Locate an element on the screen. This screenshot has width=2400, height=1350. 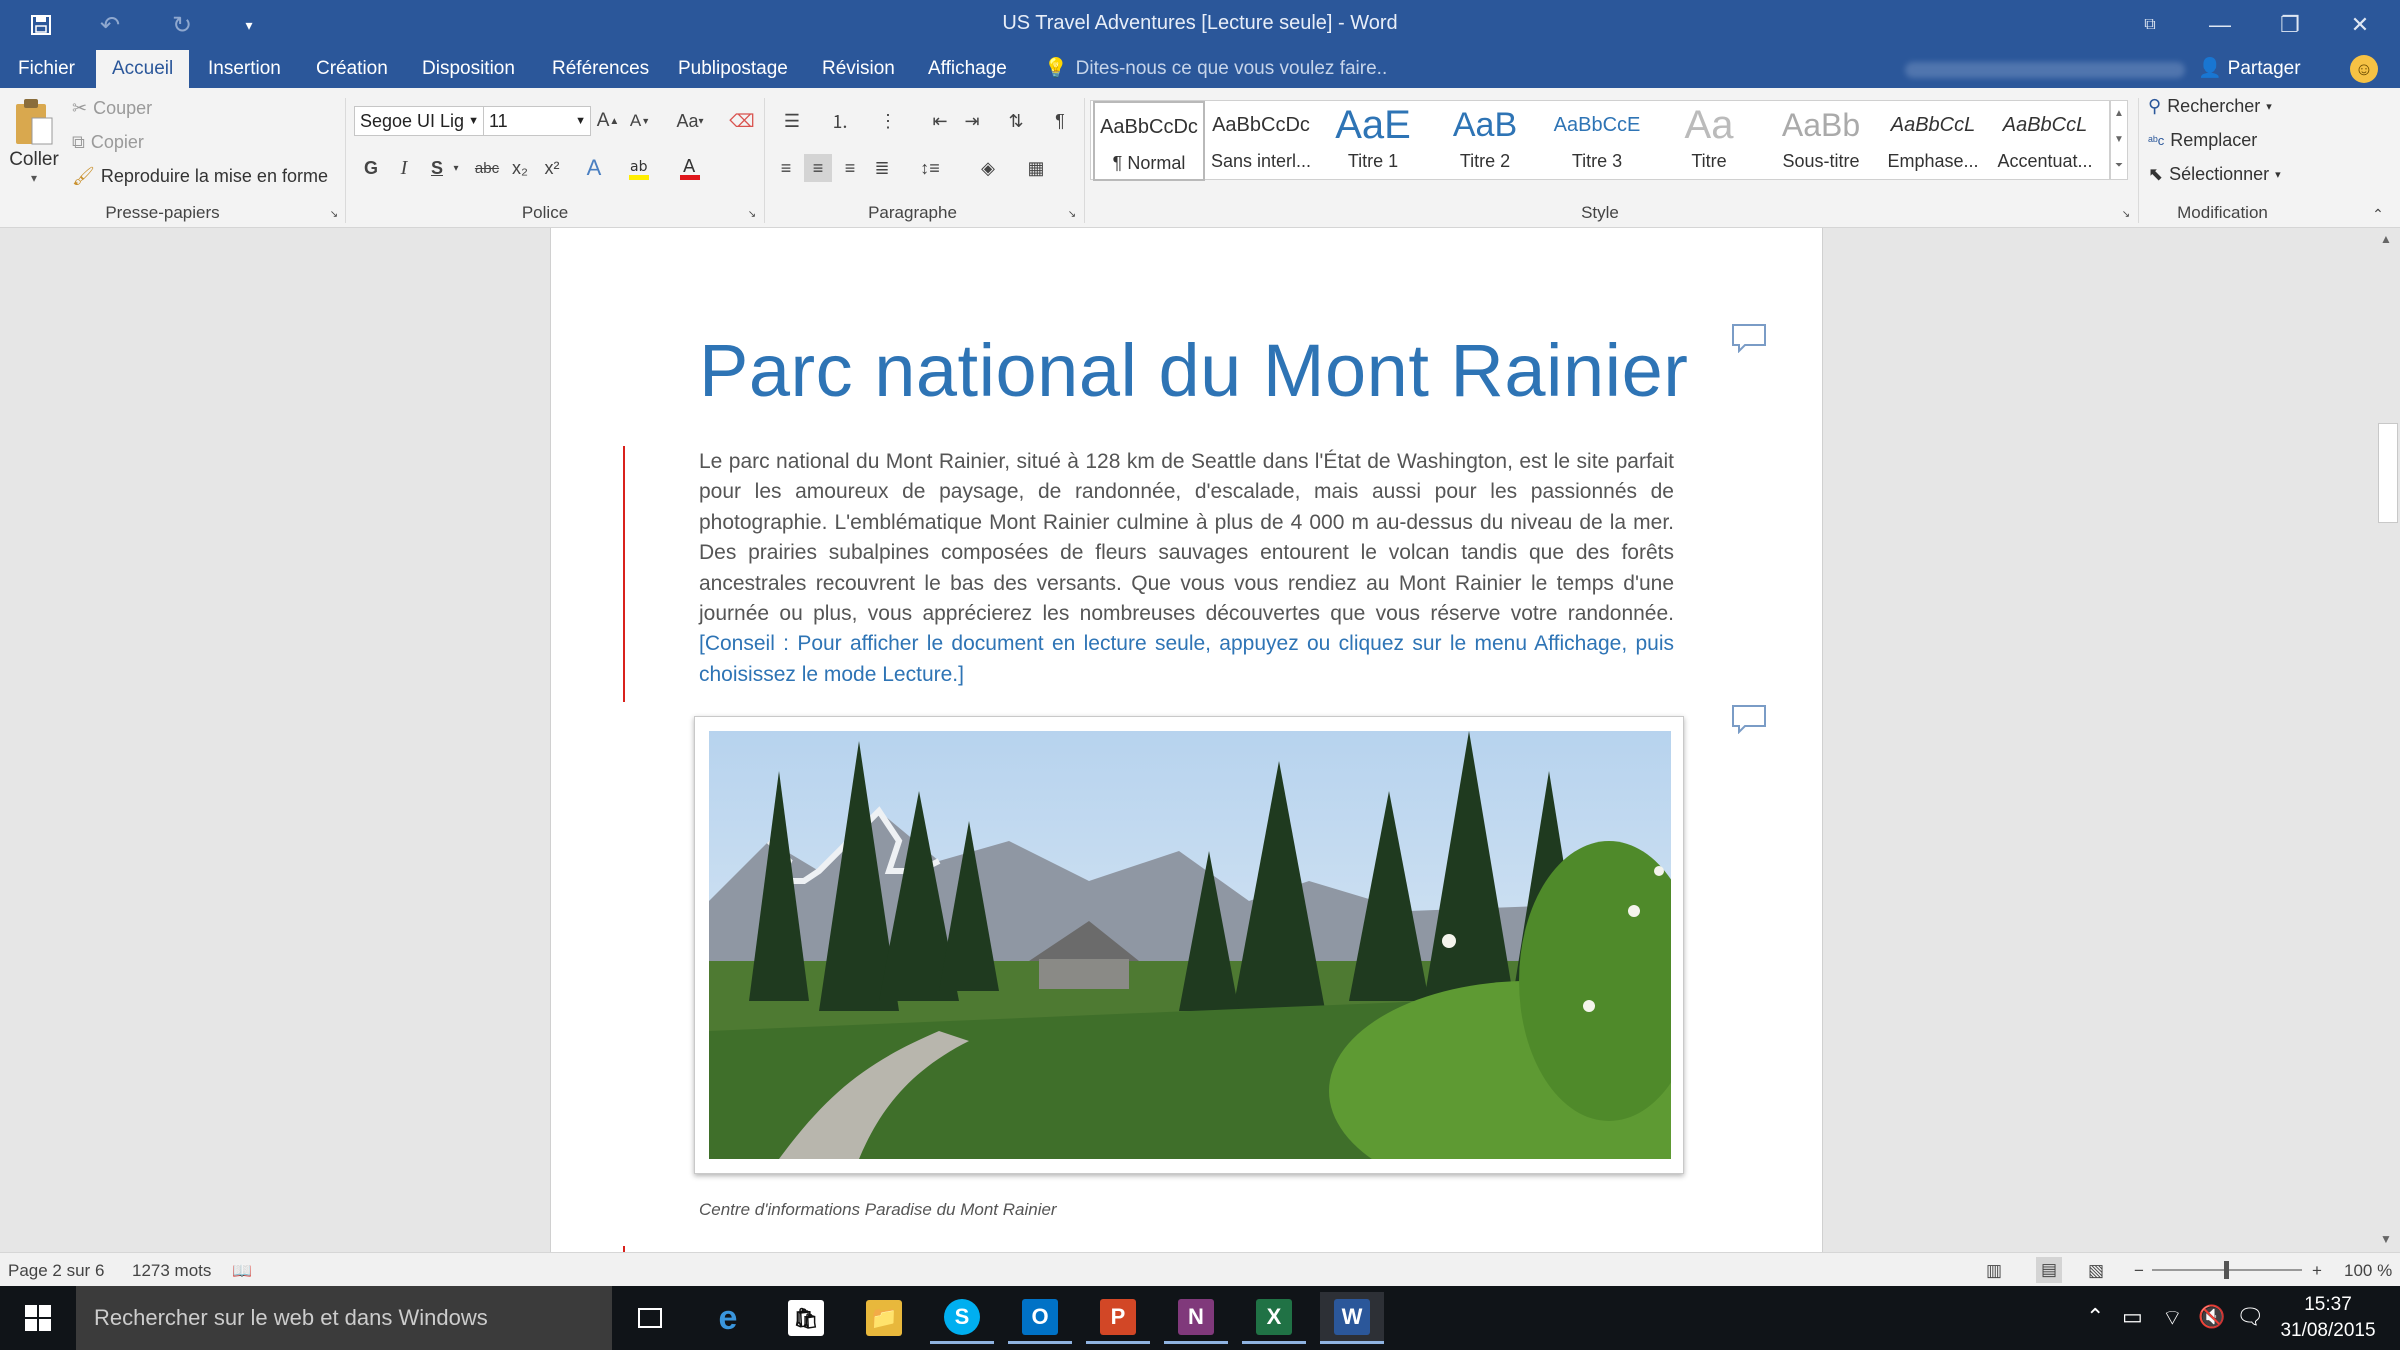
volume-muted-icon: 🔇 is located at coordinates (2211, 1317).